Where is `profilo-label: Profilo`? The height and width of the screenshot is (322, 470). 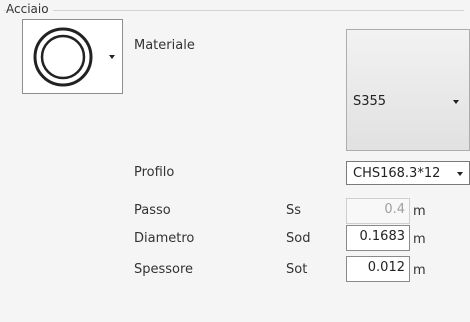 profilo-label: Profilo is located at coordinates (154, 172).